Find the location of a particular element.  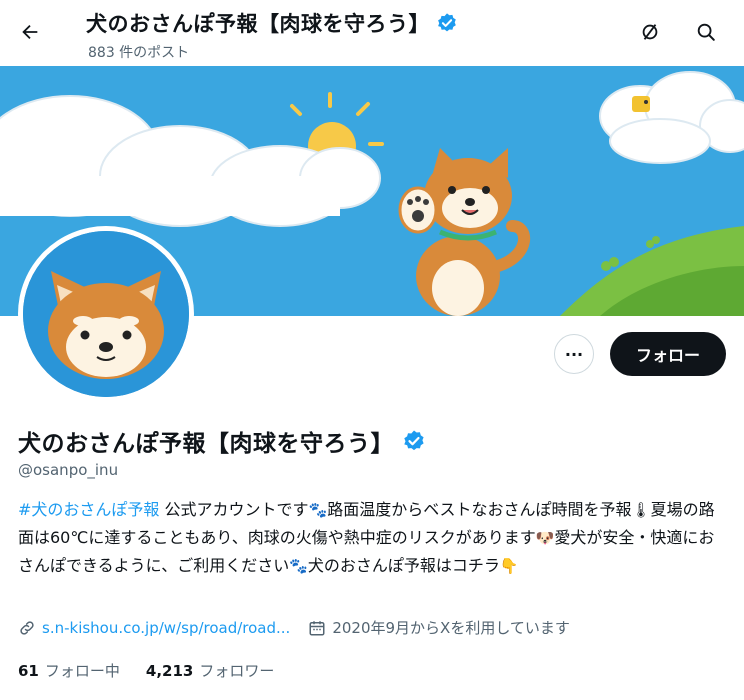

dog-face-icon: 🐶 is located at coordinates (545, 538).